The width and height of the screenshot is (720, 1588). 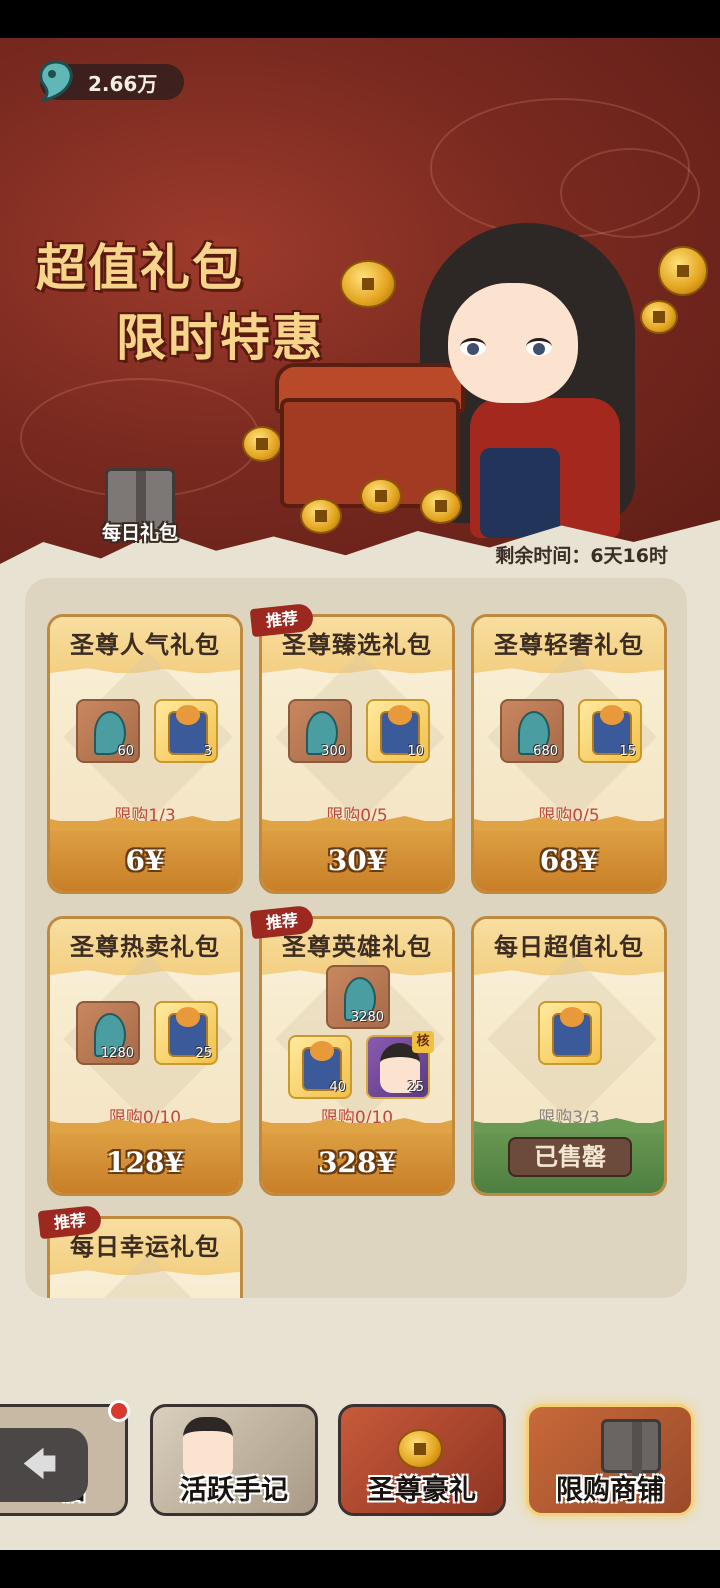 I want to click on currency-amount: 2.66万, so click(x=123, y=83).